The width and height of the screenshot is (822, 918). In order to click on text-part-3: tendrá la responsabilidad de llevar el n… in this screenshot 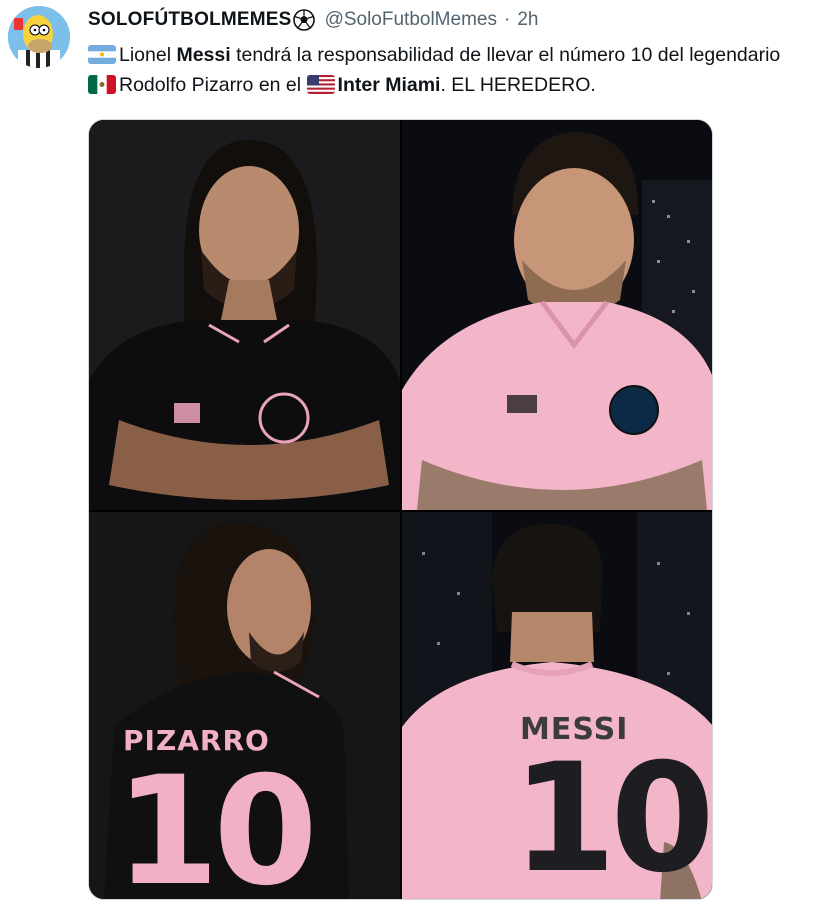, I will do `click(505, 55)`.